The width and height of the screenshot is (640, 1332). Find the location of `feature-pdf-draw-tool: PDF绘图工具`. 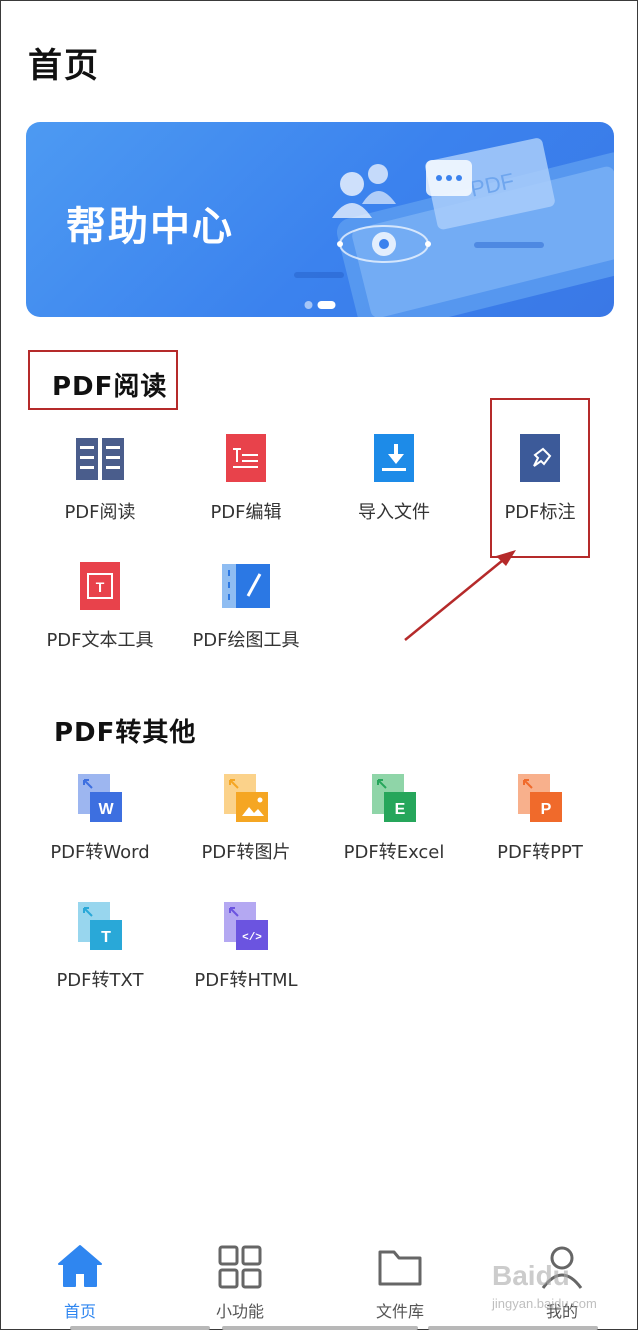

feature-pdf-draw-tool: PDF绘图工具 is located at coordinates (246, 606).